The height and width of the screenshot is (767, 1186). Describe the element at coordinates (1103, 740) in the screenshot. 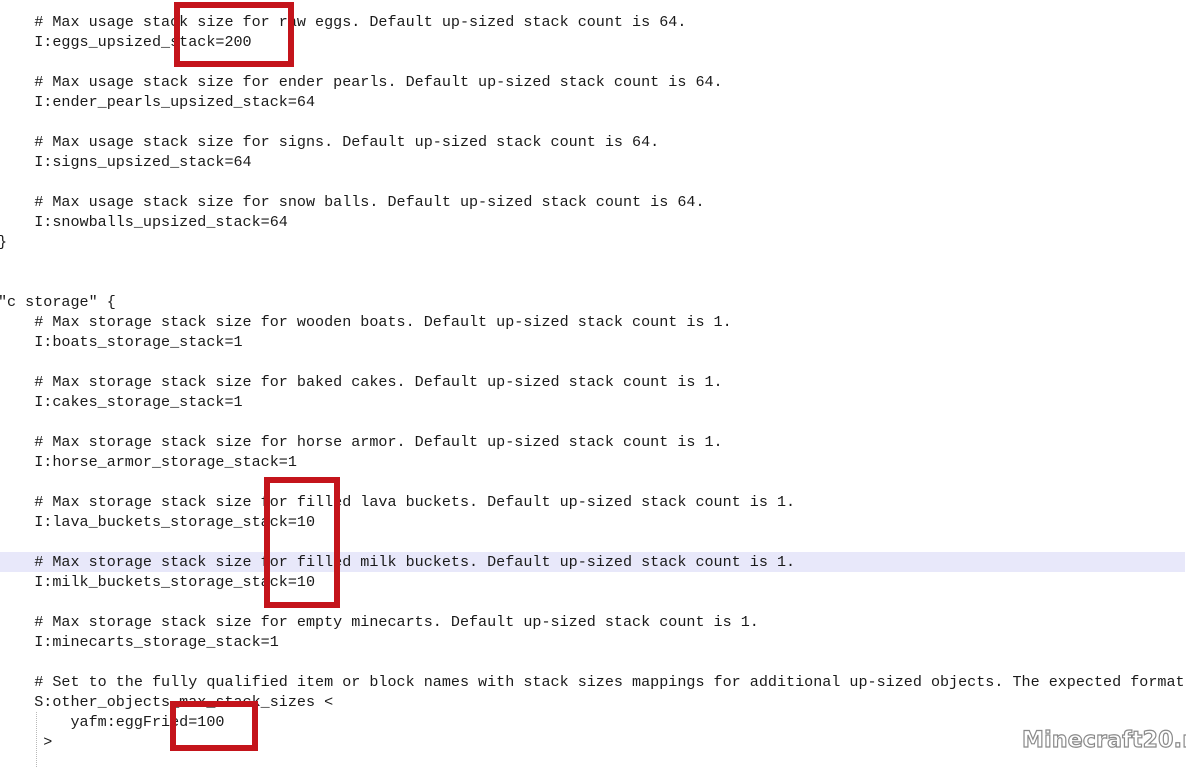

I see `watermark: Minecraft20.ru` at that location.